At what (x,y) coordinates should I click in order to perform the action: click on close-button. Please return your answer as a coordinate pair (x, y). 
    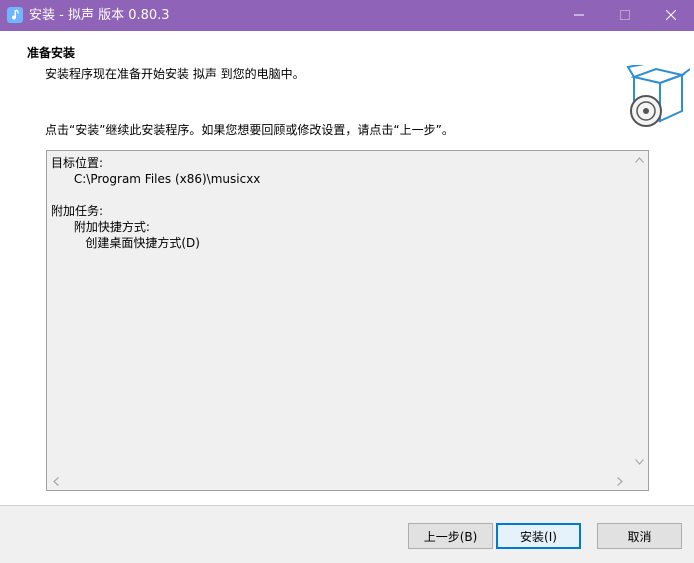
    Looking at the image, I should click on (671, 15).